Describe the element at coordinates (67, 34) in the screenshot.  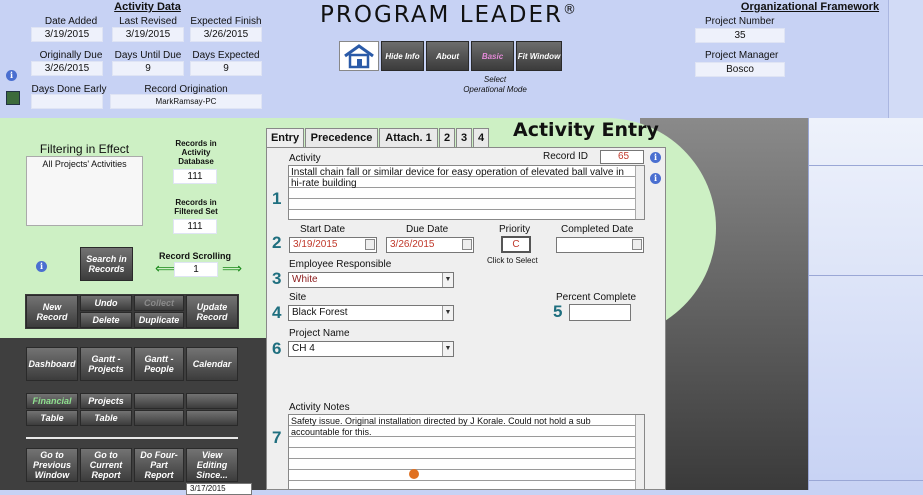
I see `date-added-value: 3/19/2015` at that location.